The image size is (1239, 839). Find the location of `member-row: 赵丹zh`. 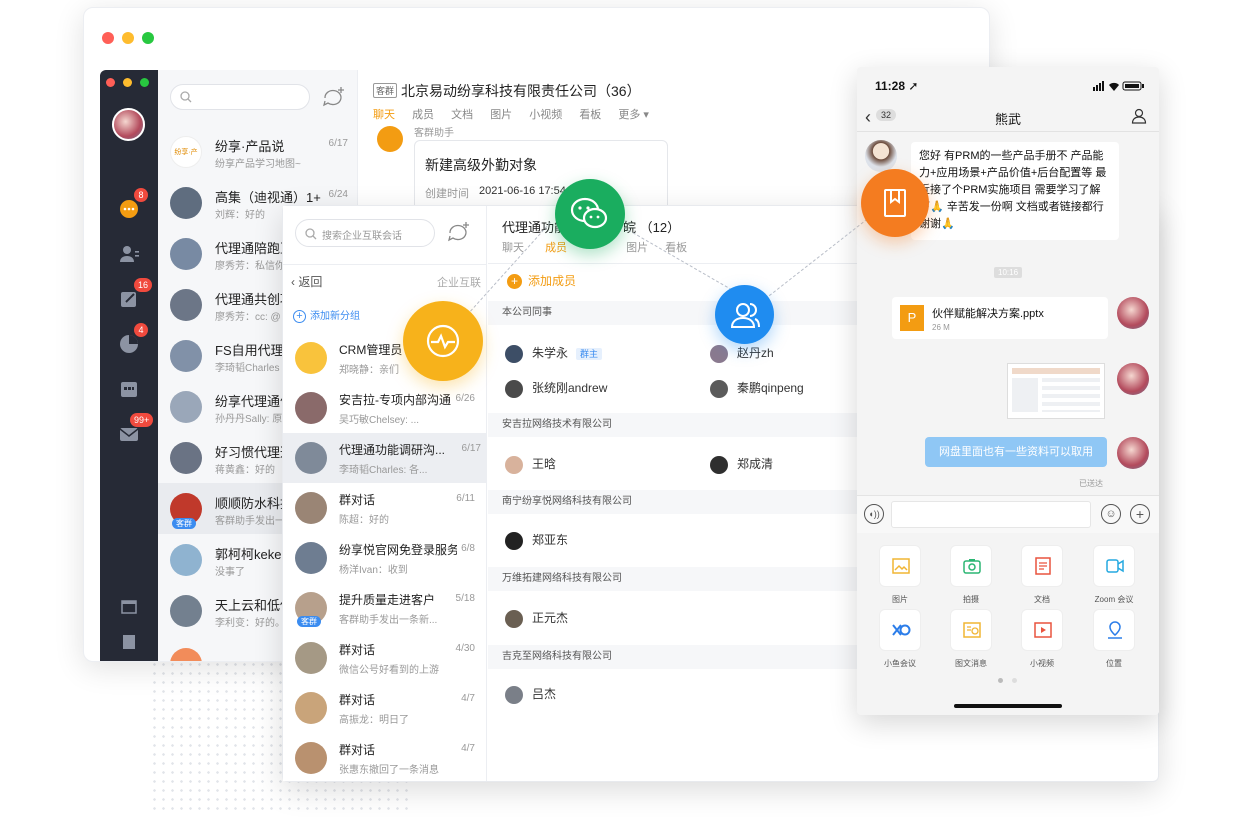

member-row: 赵丹zh is located at coordinates (742, 353).